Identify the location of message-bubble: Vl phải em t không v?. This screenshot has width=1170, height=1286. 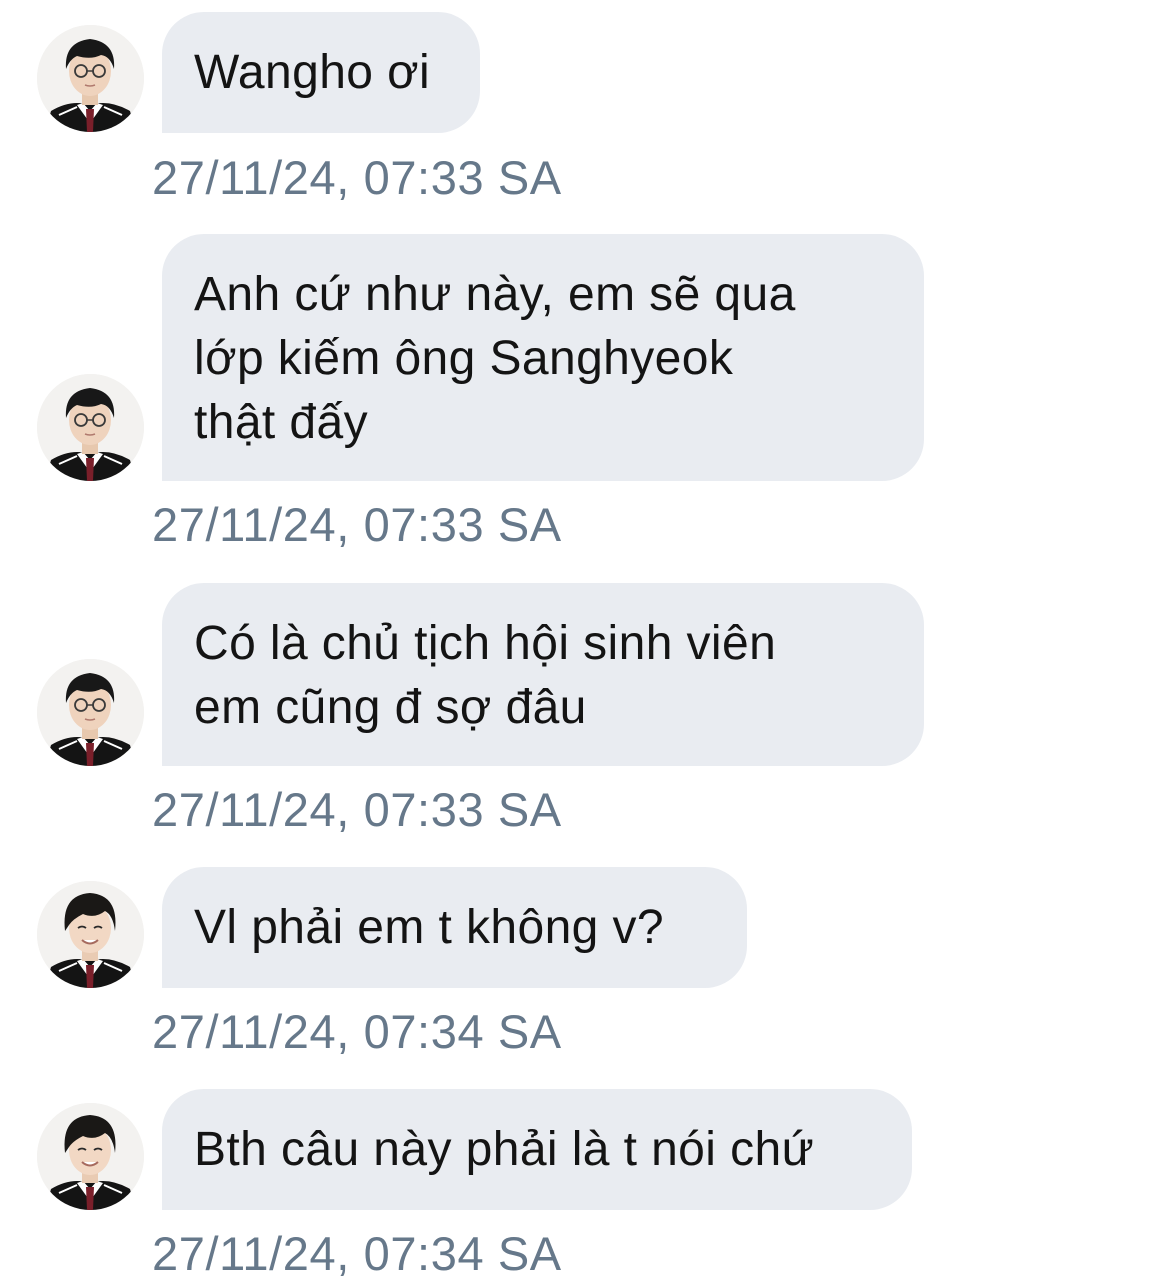
(454, 927).